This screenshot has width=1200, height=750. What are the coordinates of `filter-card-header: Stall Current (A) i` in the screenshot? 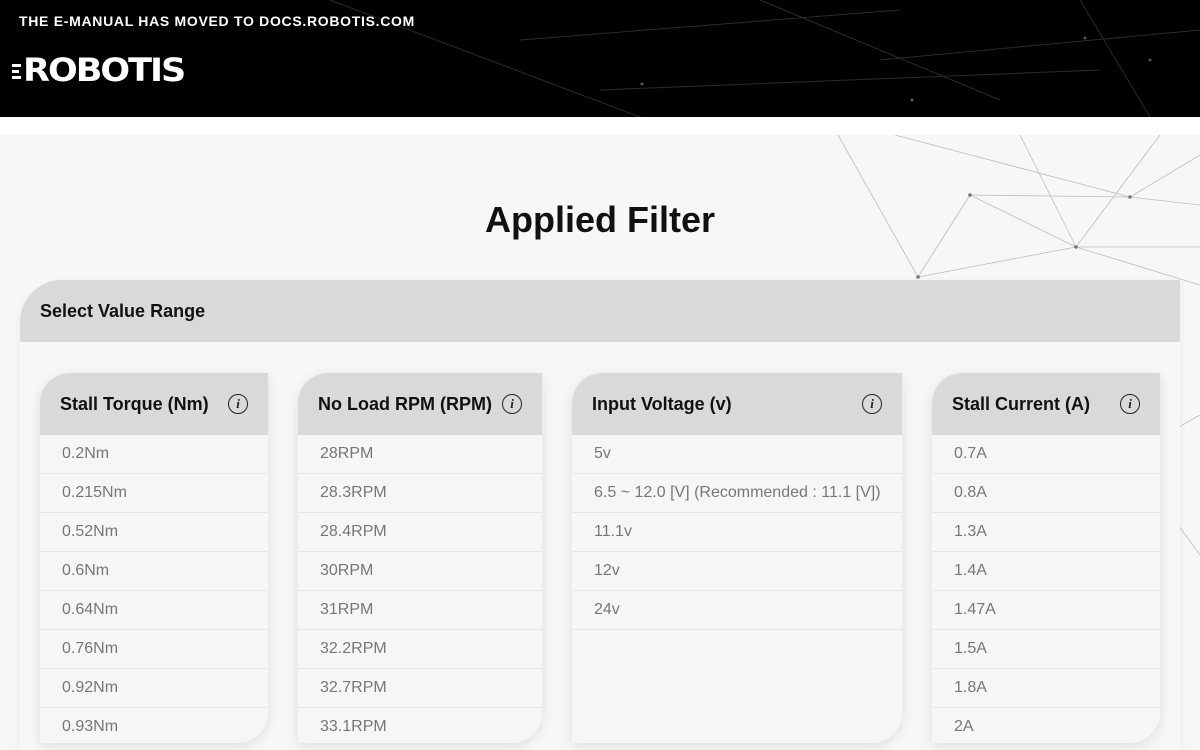 It's located at (1046, 404).